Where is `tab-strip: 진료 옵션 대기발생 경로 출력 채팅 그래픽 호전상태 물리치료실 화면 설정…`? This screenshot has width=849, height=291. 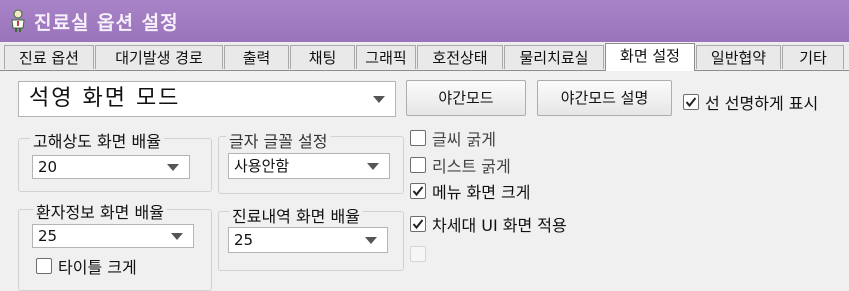 tab-strip: 진료 옵션 대기발생 경로 출력 채팅 그래픽 호전상태 물리치료실 화면 설정… is located at coordinates (424, 57).